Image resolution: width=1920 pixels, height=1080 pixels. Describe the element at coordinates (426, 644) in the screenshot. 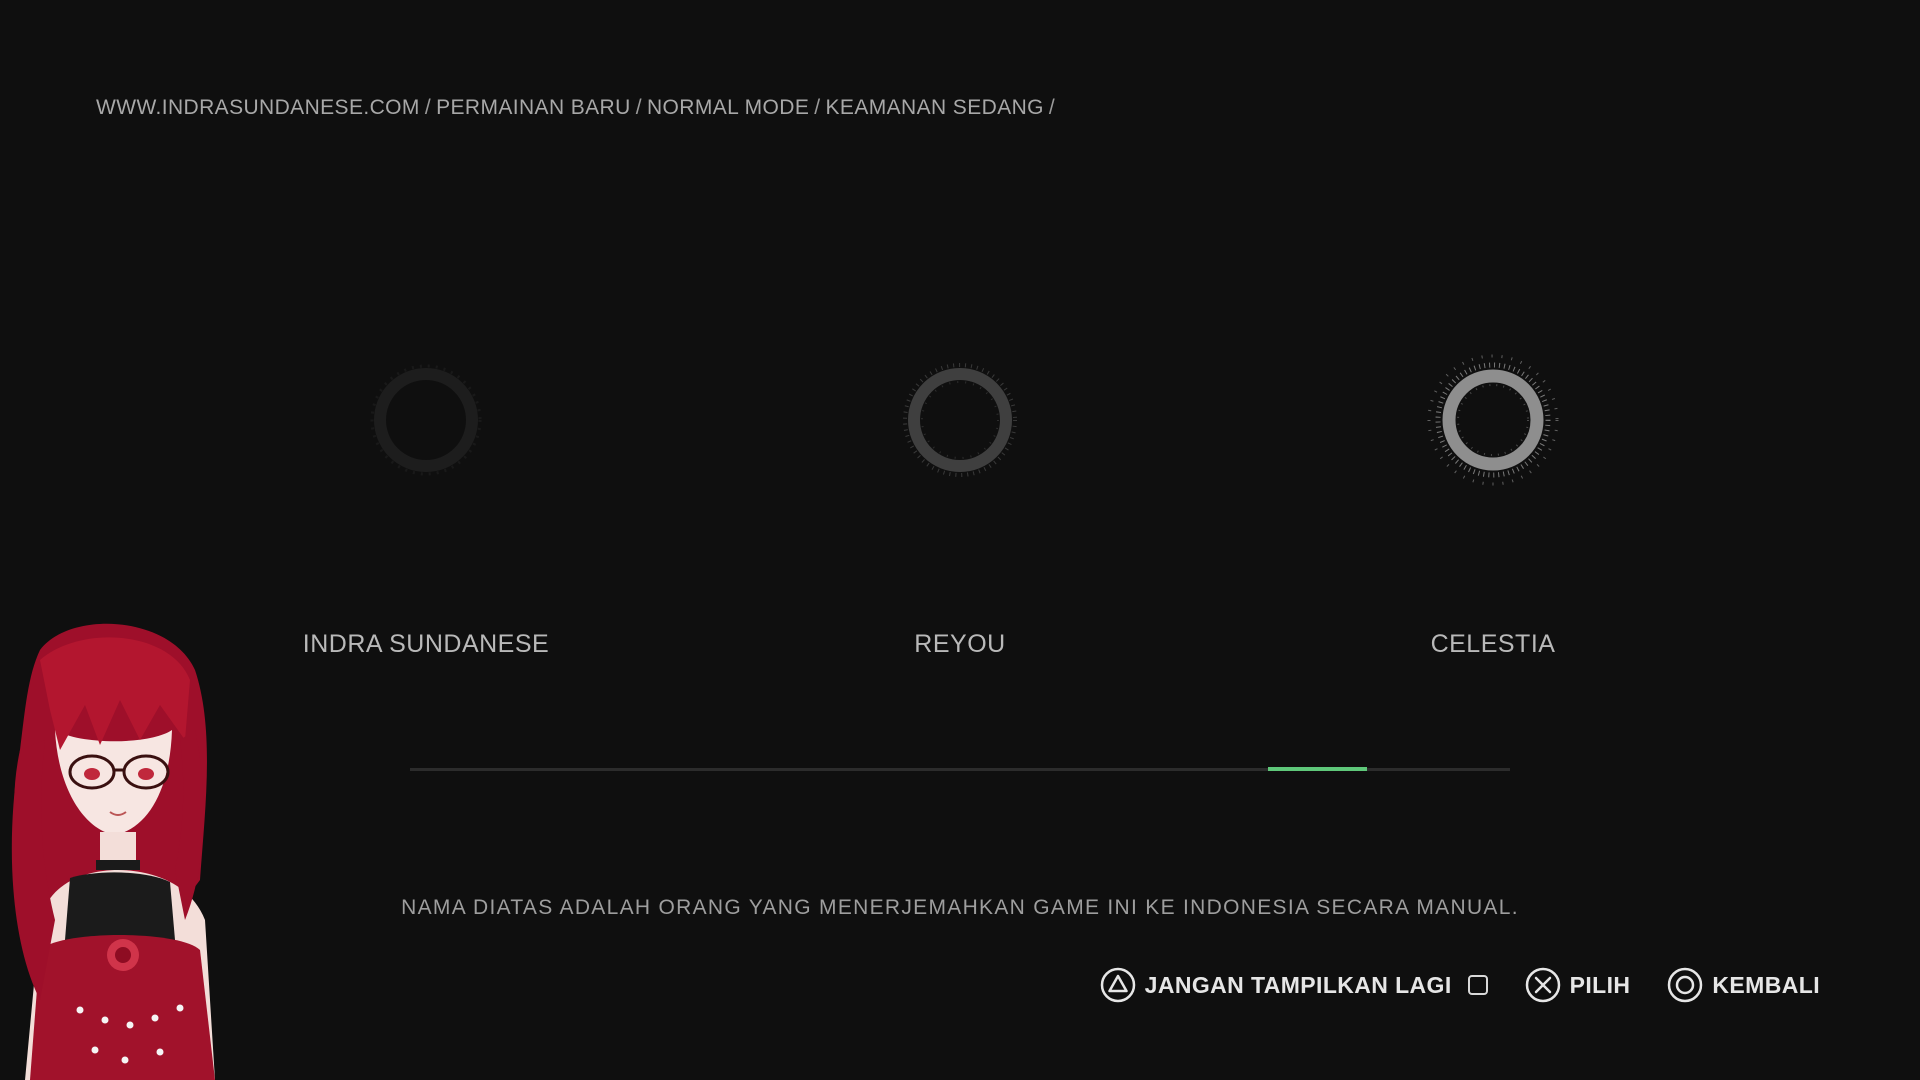

I see `credit-name: INDRA SUNDANESE` at that location.